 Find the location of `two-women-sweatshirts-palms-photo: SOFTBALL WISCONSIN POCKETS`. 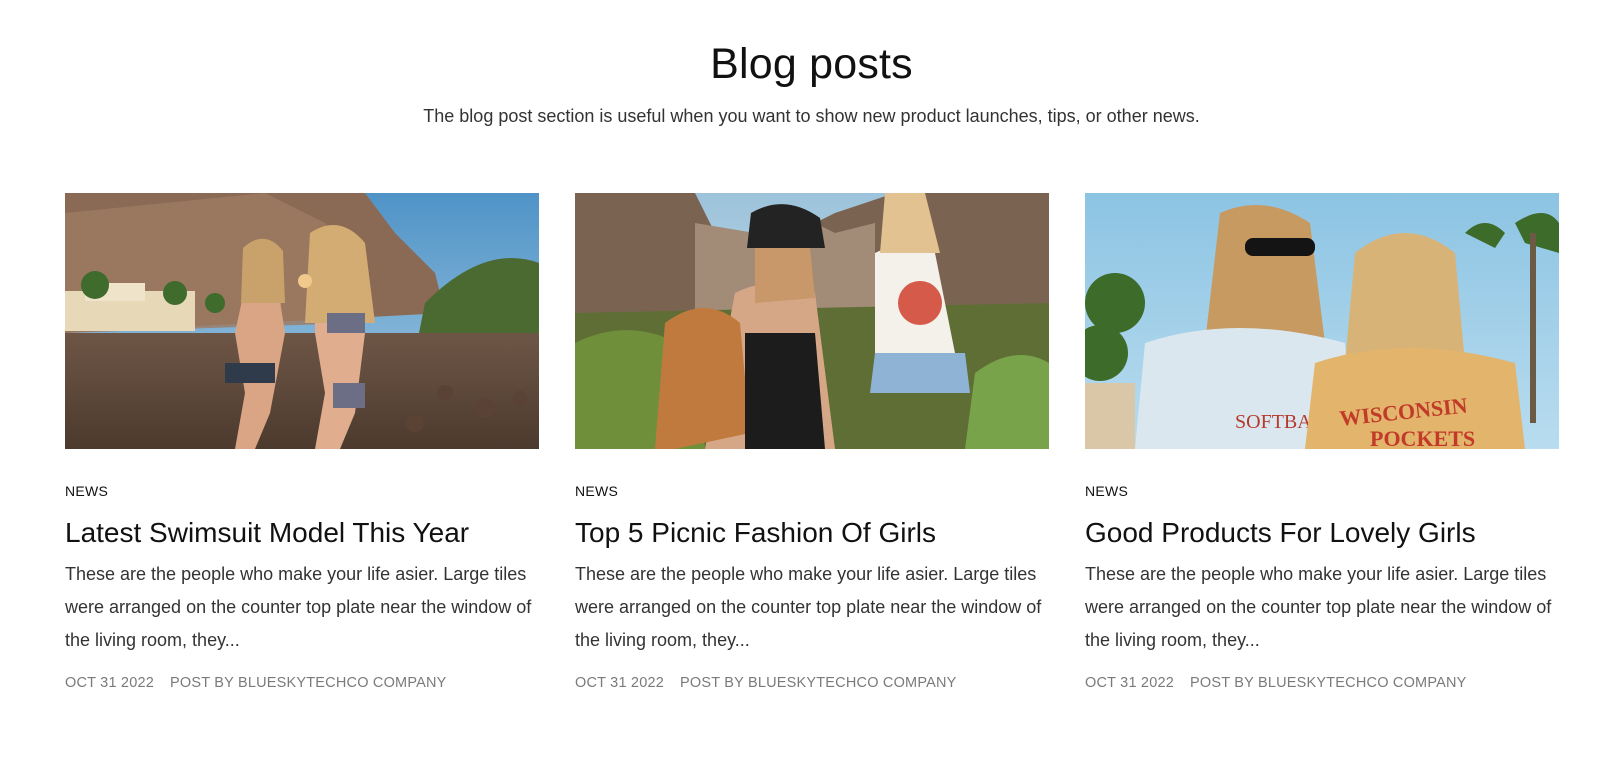

two-women-sweatshirts-palms-photo: SOFTBALL WISCONSIN POCKETS is located at coordinates (1322, 321).